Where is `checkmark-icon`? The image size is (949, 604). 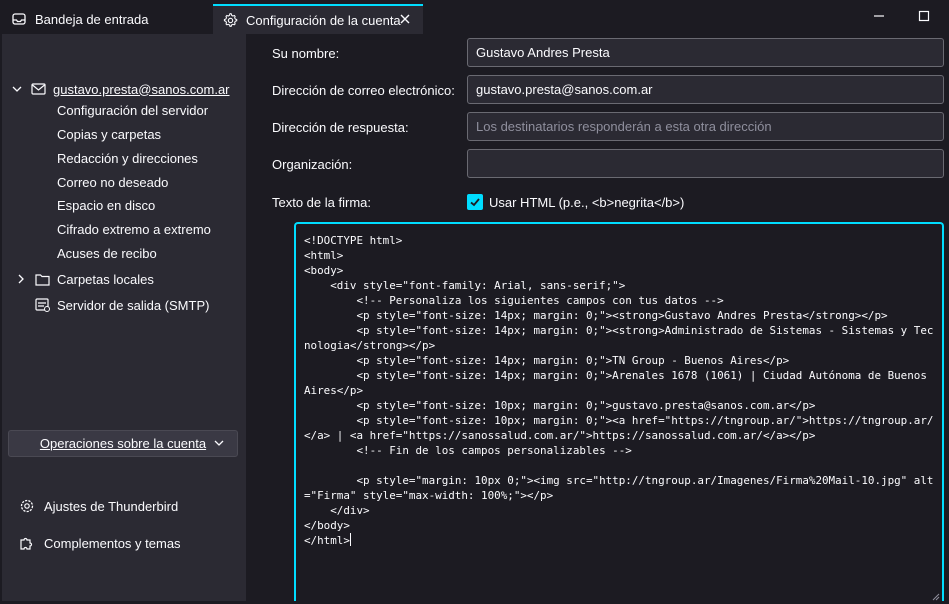
checkmark-icon is located at coordinates (475, 202).